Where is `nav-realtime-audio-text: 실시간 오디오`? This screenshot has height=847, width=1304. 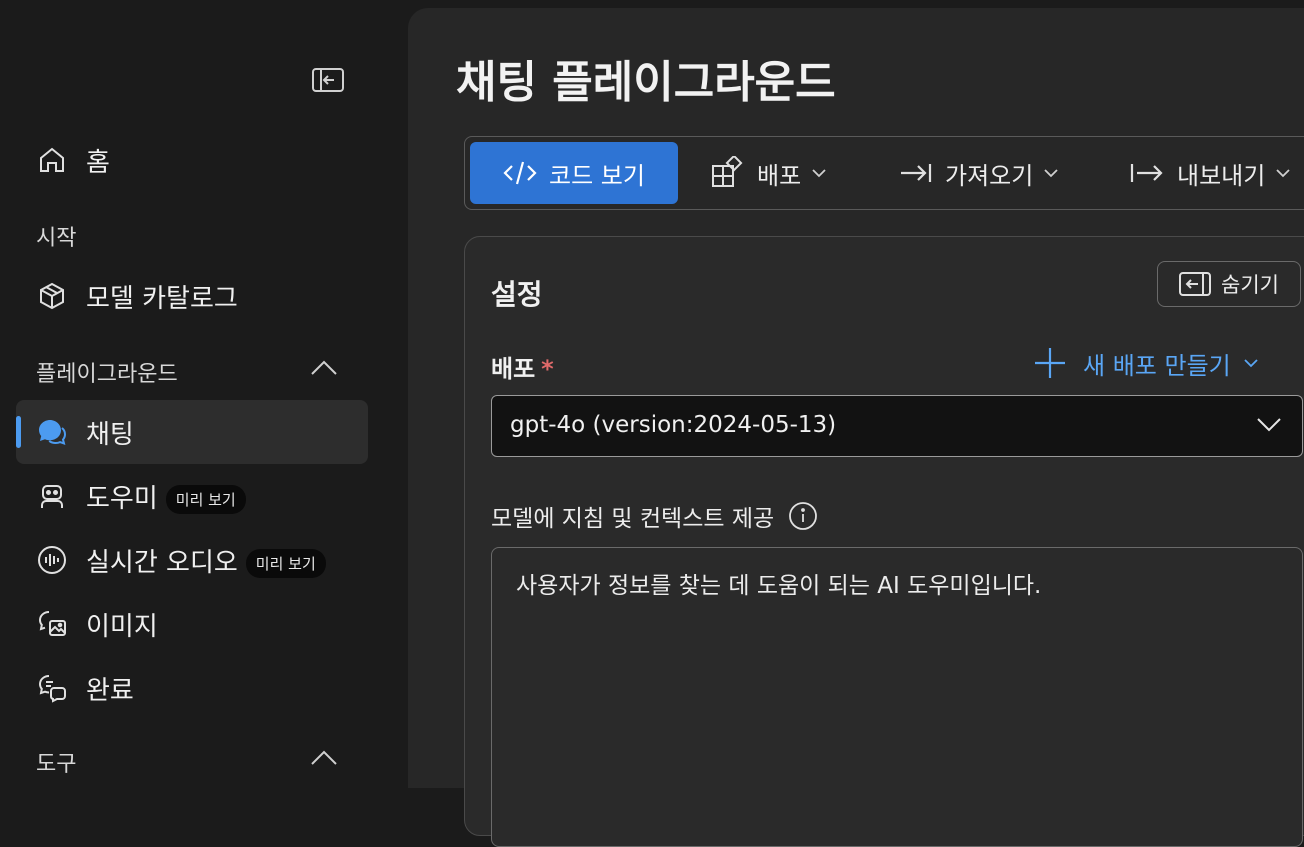 nav-realtime-audio-text: 실시간 오디오 is located at coordinates (162, 562).